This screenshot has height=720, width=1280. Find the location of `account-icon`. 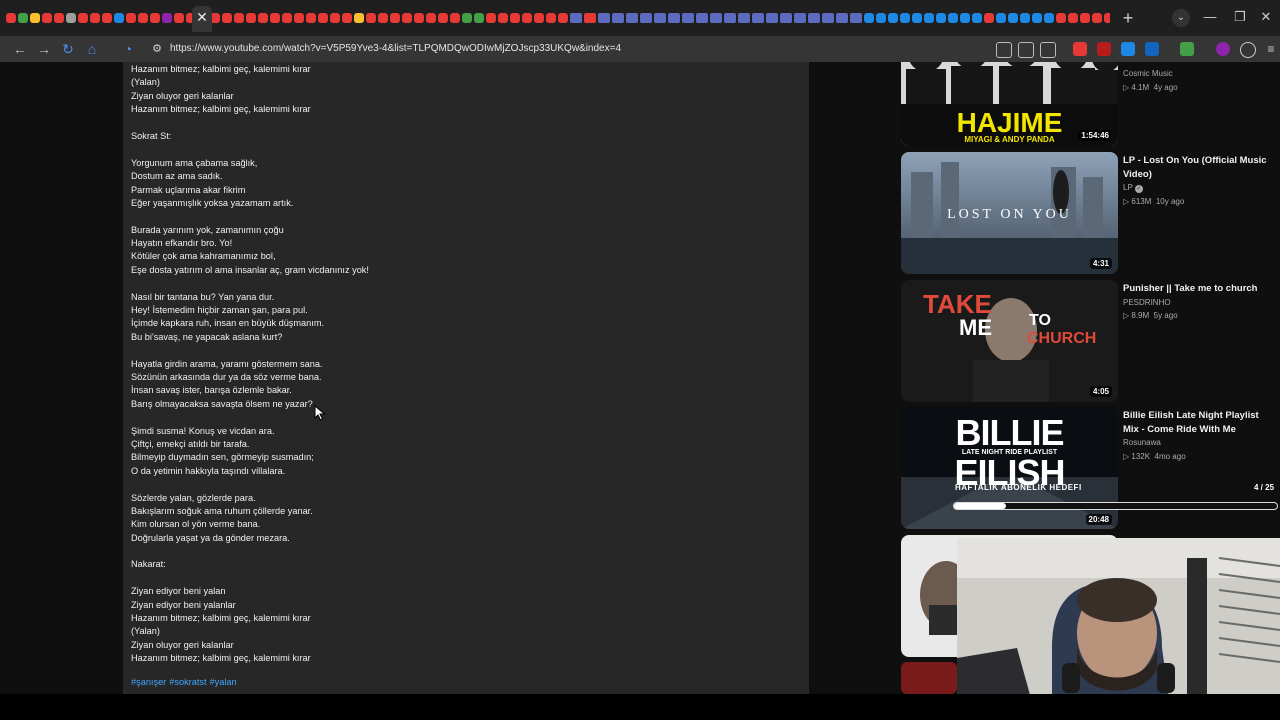

account-icon is located at coordinates (1248, 50).